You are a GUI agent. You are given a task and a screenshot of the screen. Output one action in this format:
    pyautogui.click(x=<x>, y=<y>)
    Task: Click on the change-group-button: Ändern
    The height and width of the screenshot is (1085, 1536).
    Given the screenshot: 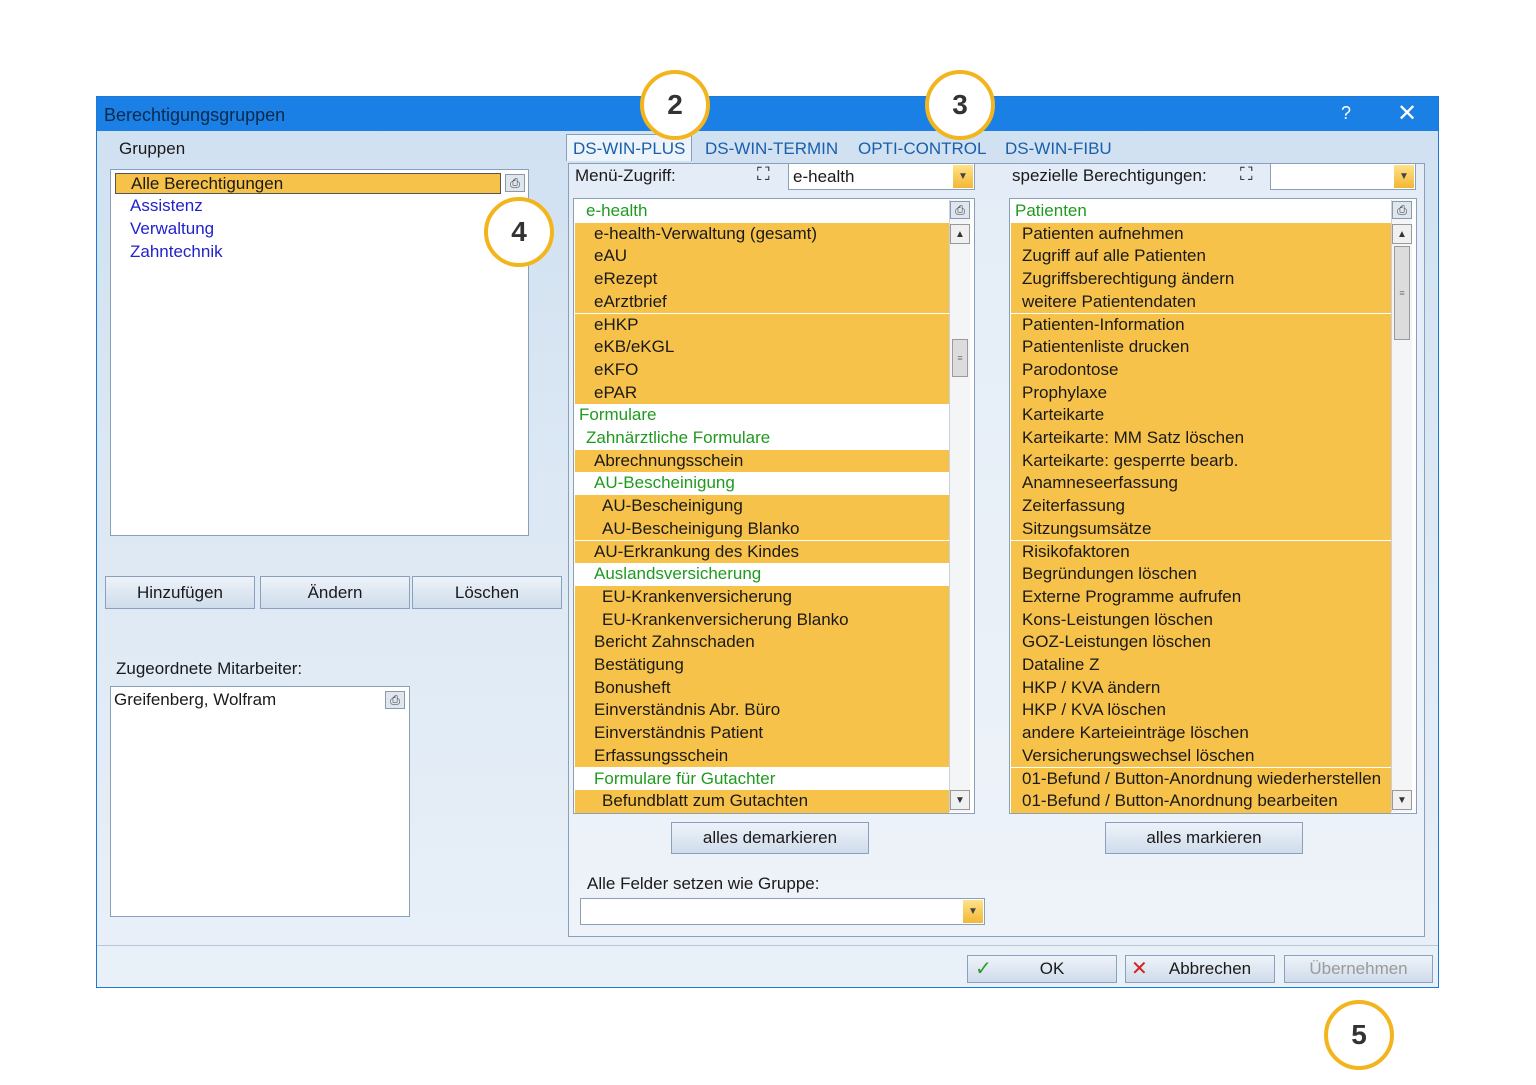 What is the action you would take?
    pyautogui.click(x=335, y=592)
    